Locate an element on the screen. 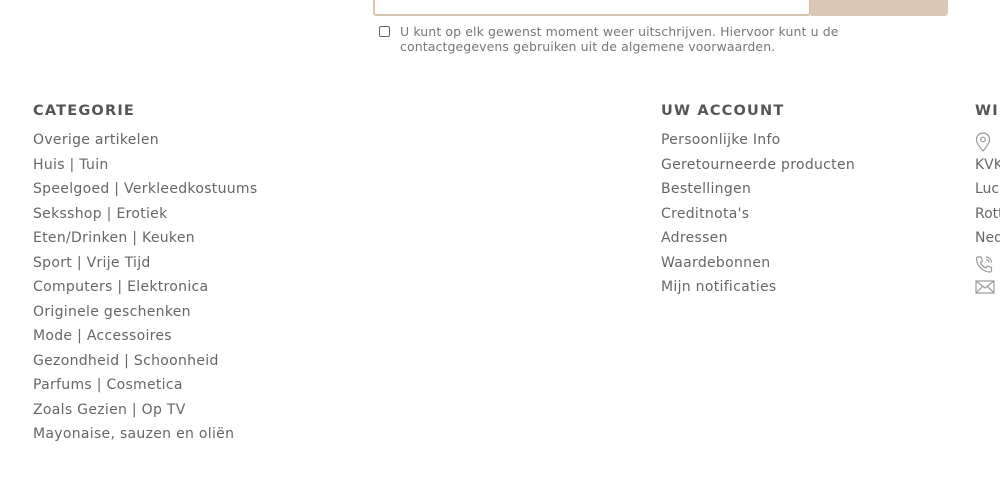  account-title: UW ACCOUNT is located at coordinates (723, 111).